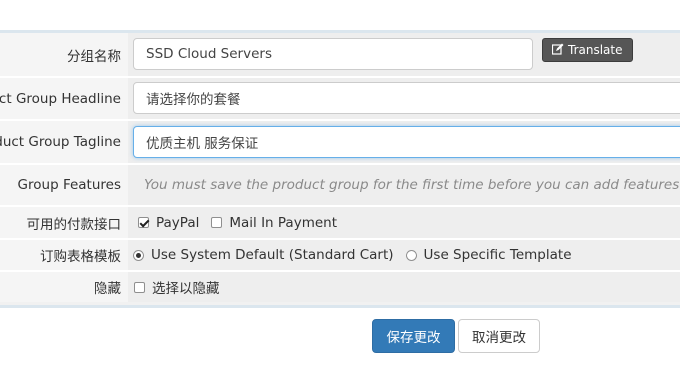 This screenshot has width=680, height=366. I want to click on paypal-option: PayPal, so click(168, 223).